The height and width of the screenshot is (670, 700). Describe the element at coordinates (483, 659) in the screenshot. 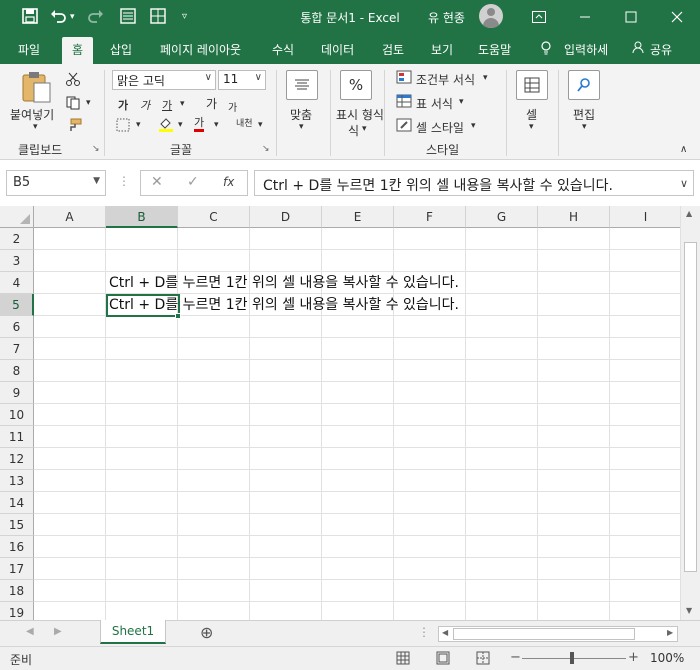

I see `page-break-view-icon` at that location.